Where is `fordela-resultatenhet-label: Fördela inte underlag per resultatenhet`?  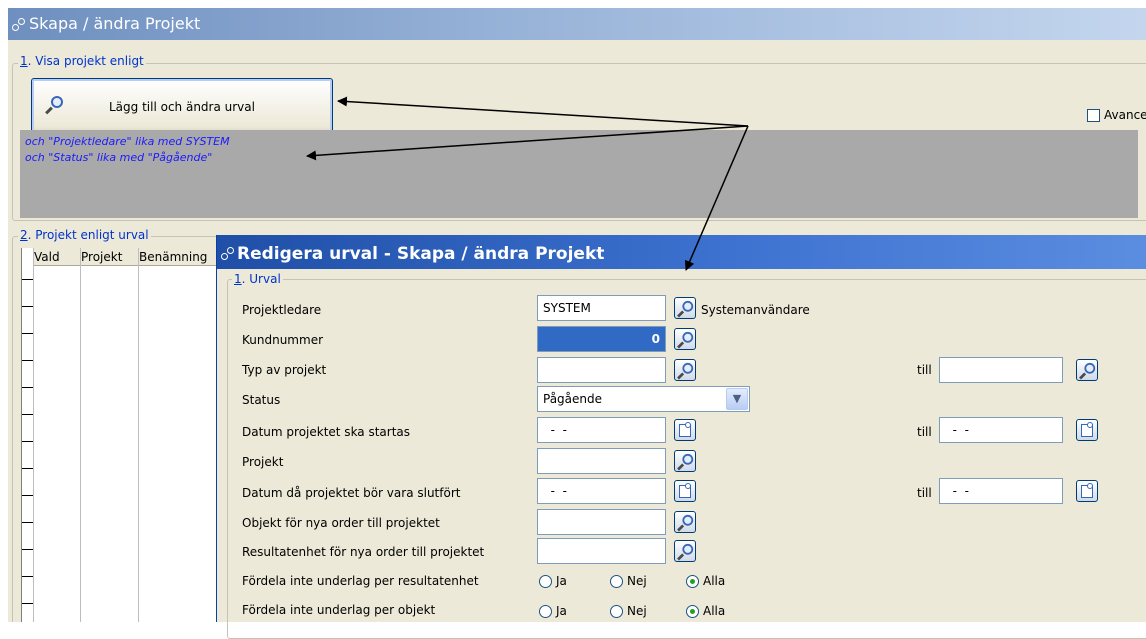
fordela-resultatenhet-label: Fördela inte underlag per resultatenhet is located at coordinates (360, 581).